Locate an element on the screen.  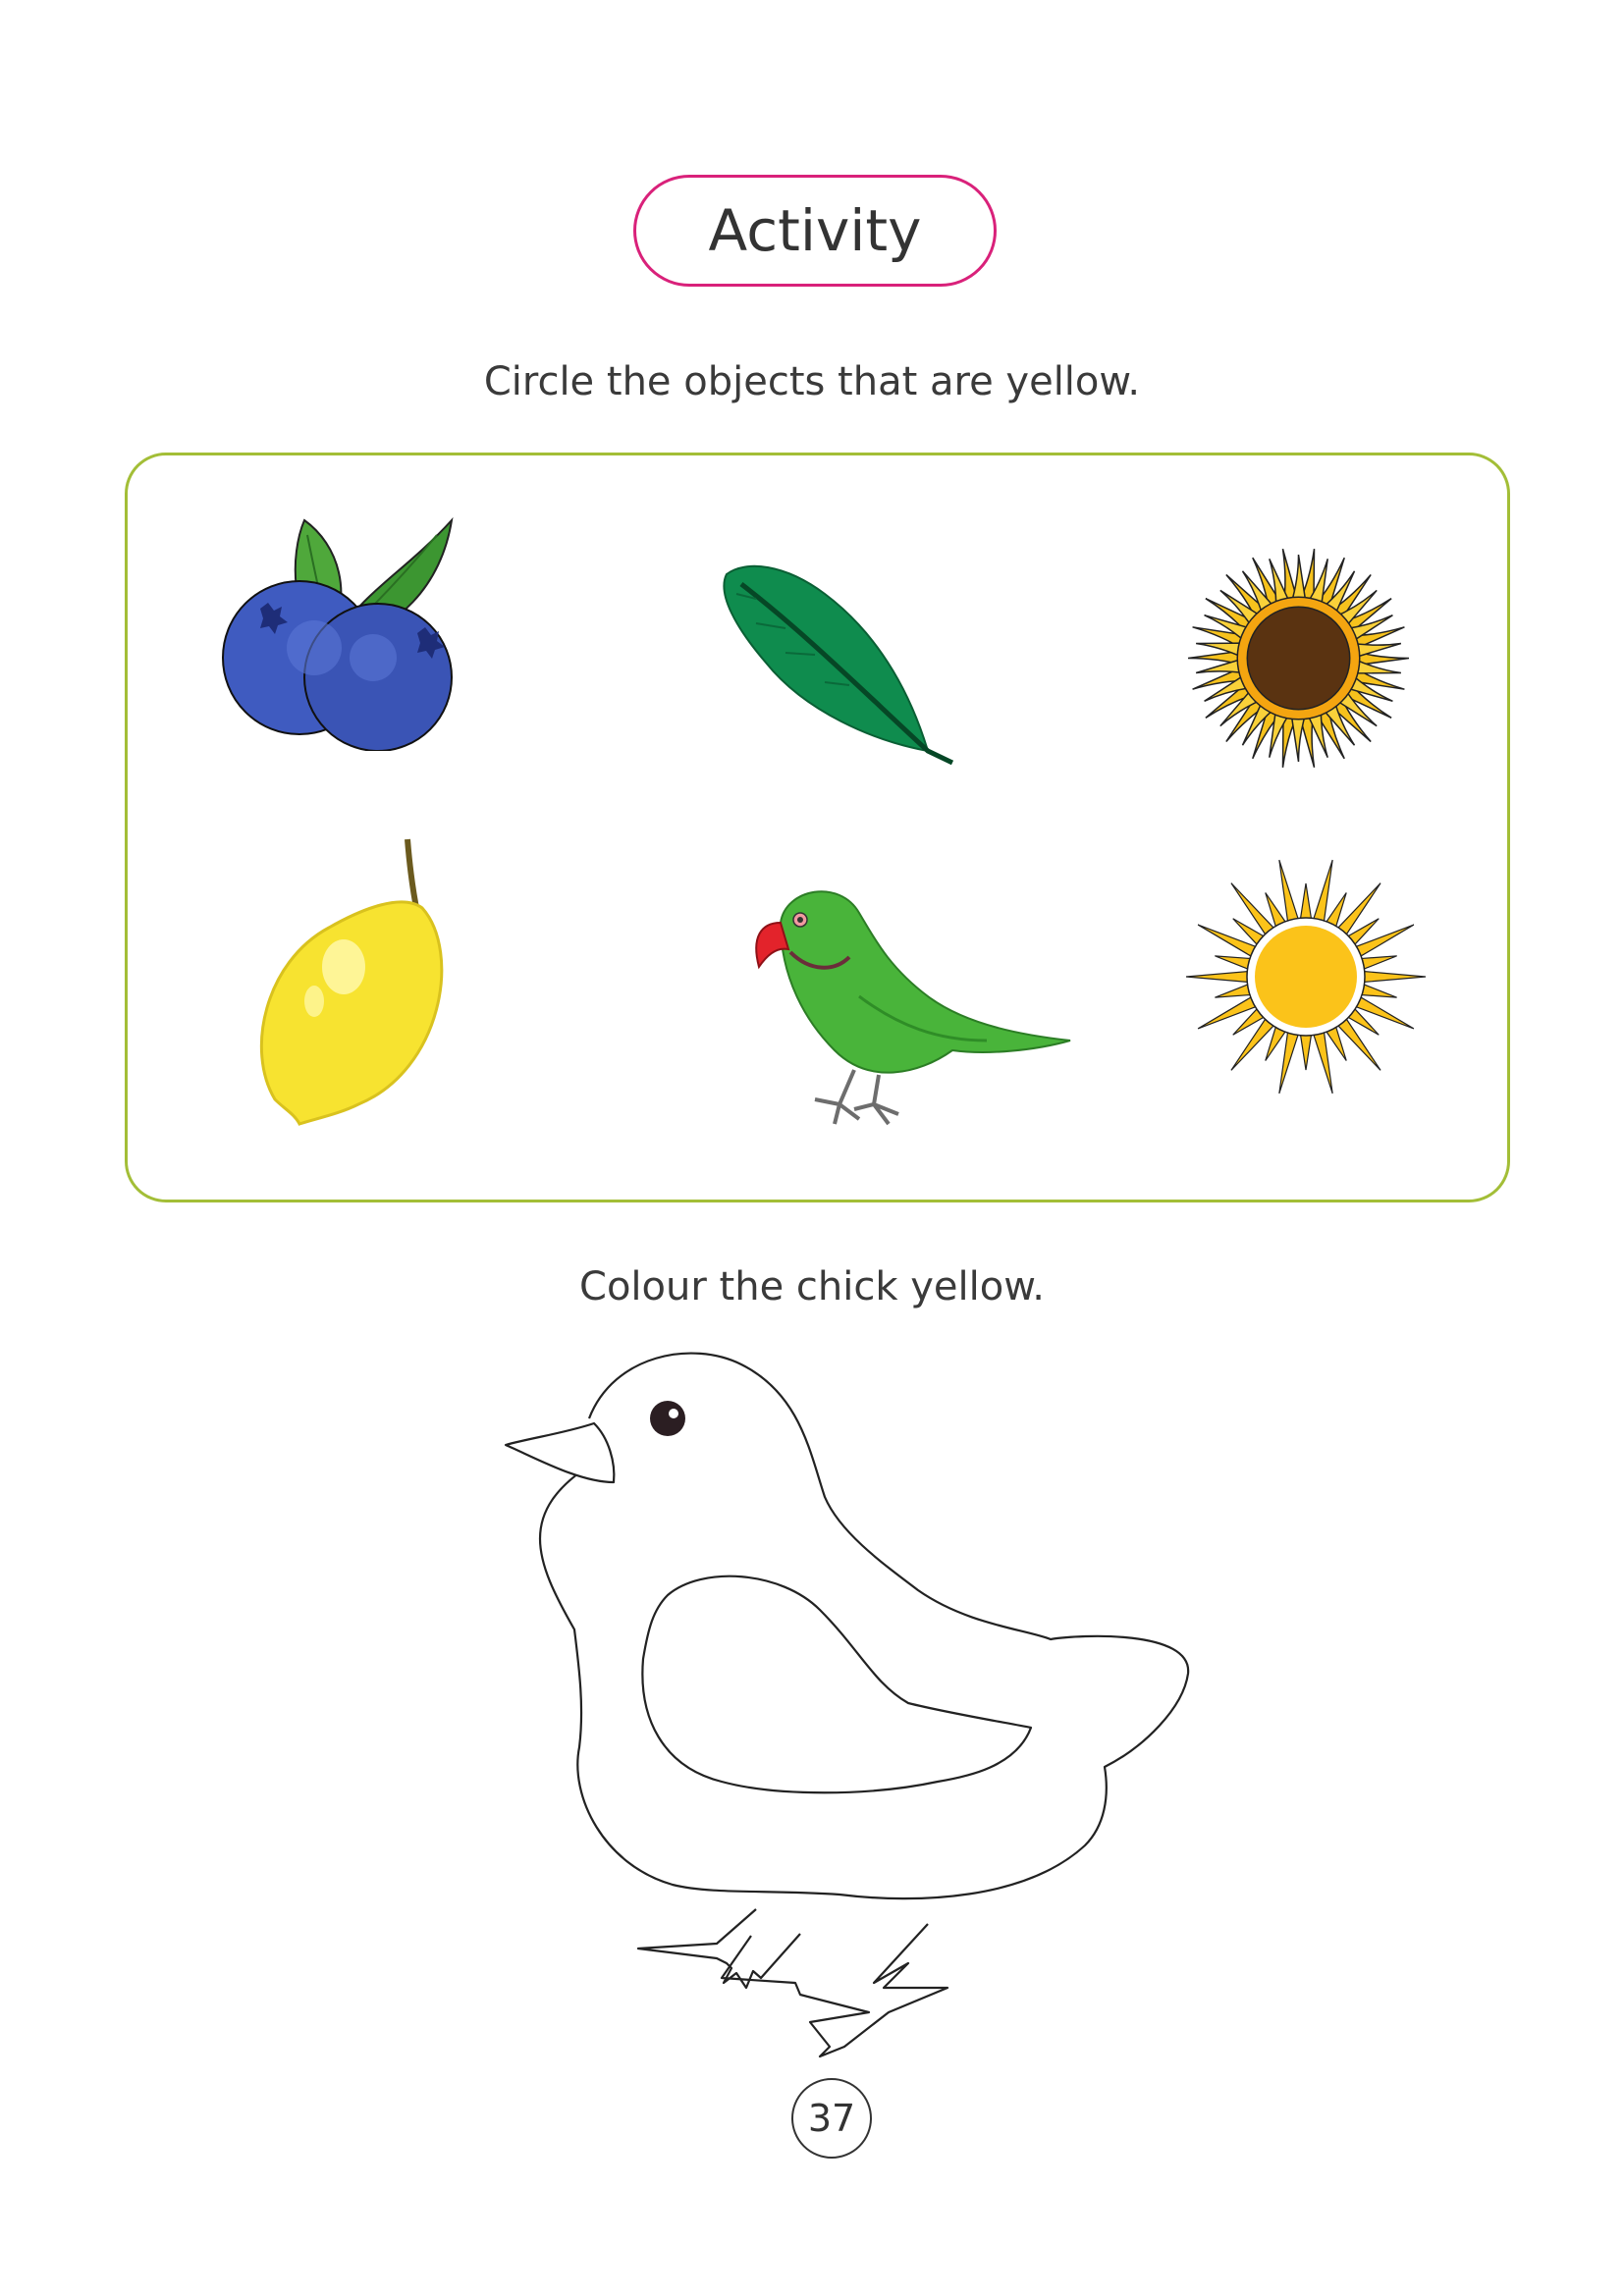
page-number: 37 is located at coordinates (831, 2118).